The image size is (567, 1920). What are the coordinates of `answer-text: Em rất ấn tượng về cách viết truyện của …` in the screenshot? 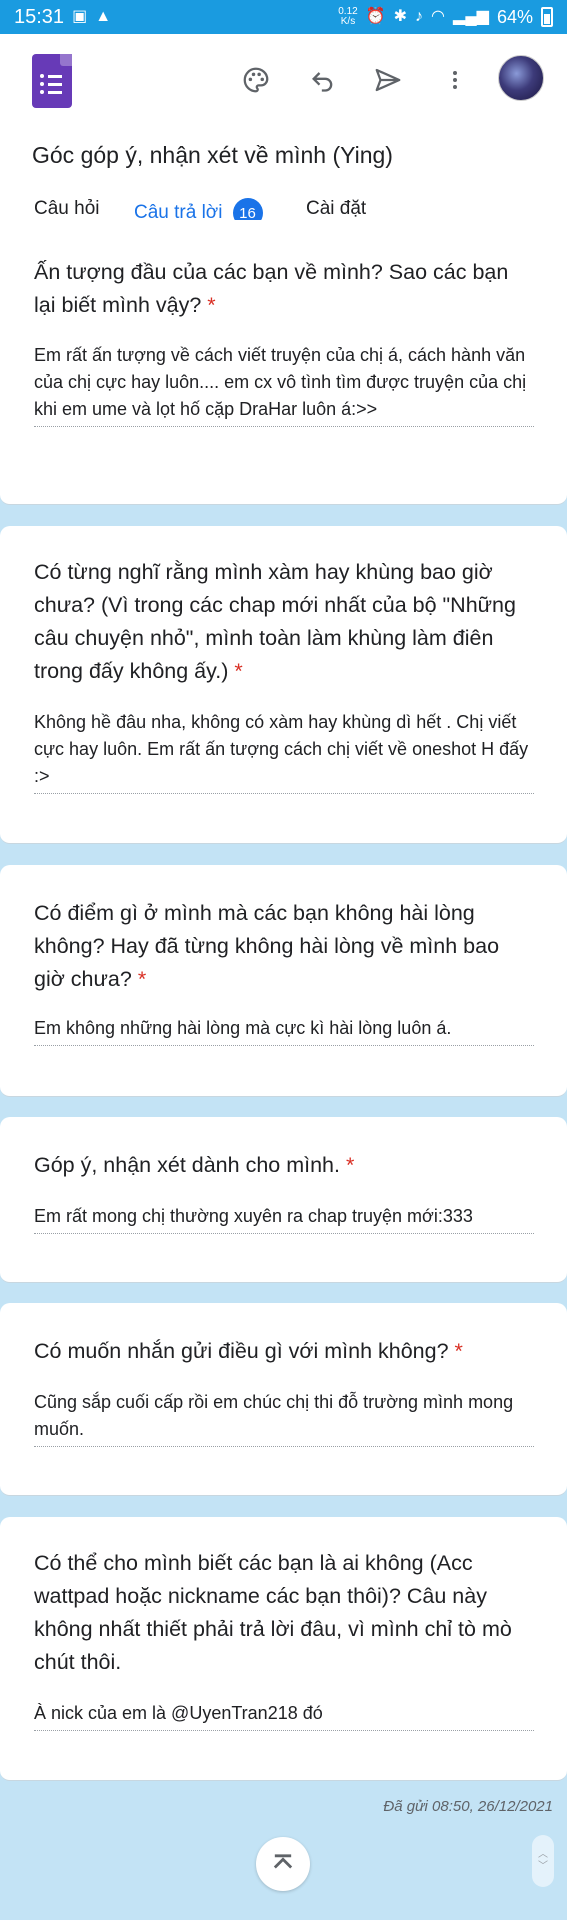 It's located at (284, 384).